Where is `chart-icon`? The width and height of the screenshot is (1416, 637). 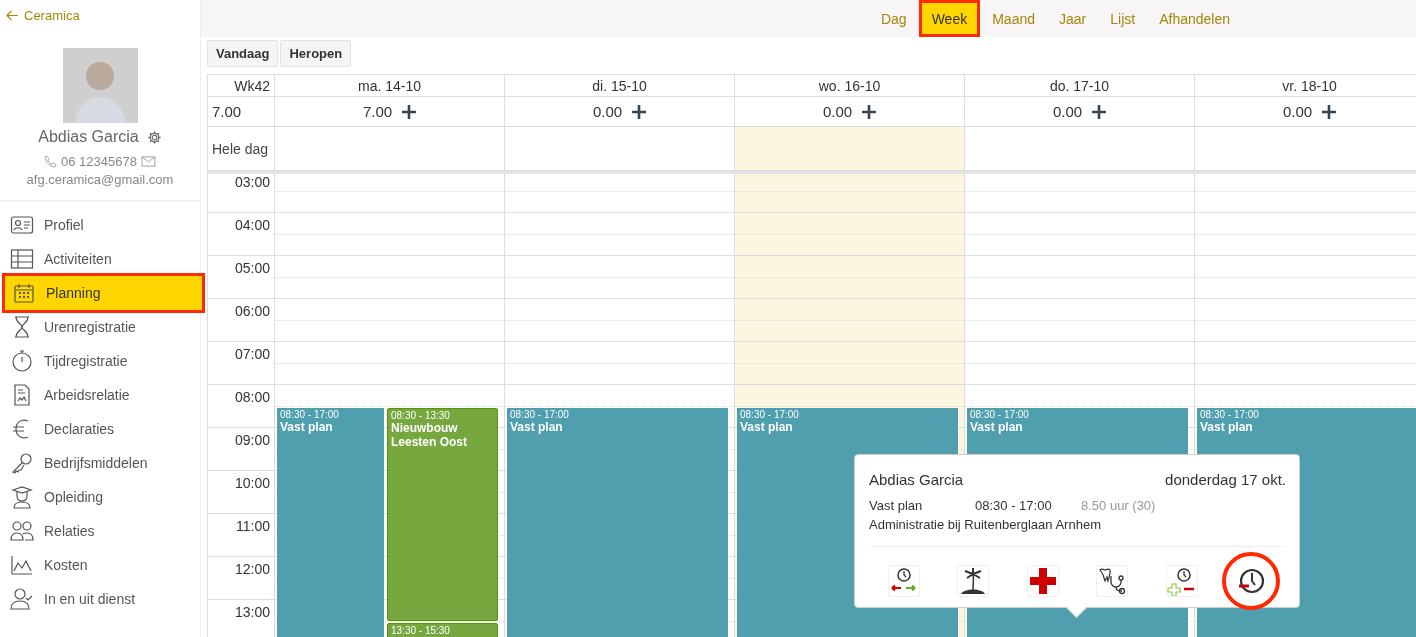 chart-icon is located at coordinates (22, 565).